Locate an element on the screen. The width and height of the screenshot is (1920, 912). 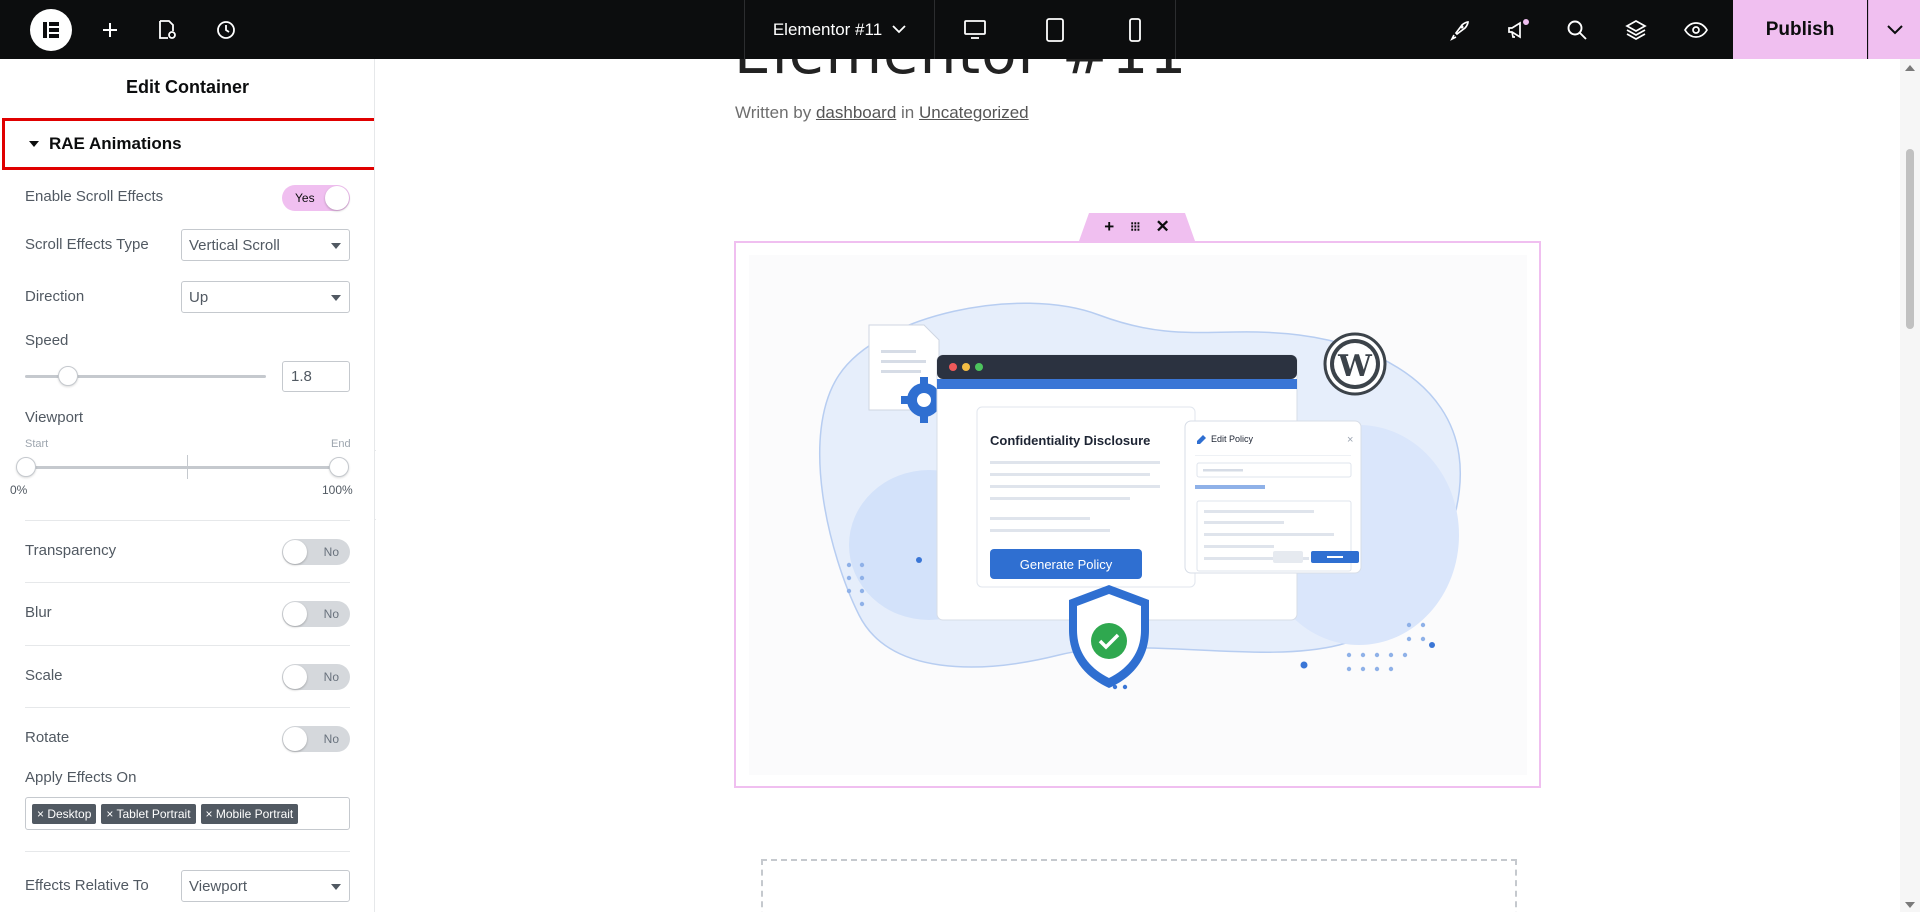
vertical-scrollbar is located at coordinates (1910, 485).